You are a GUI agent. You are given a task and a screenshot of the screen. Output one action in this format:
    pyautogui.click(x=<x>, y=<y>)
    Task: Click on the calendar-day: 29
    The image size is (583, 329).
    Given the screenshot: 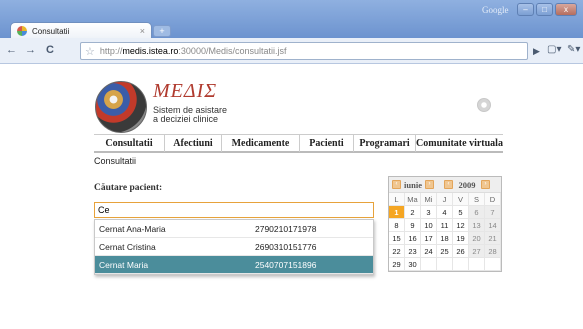 What is the action you would take?
    pyautogui.click(x=397, y=264)
    